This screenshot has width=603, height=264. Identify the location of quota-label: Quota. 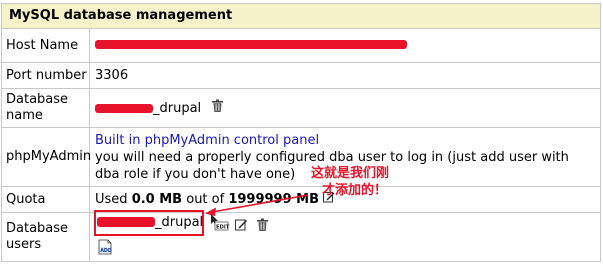
(46, 199).